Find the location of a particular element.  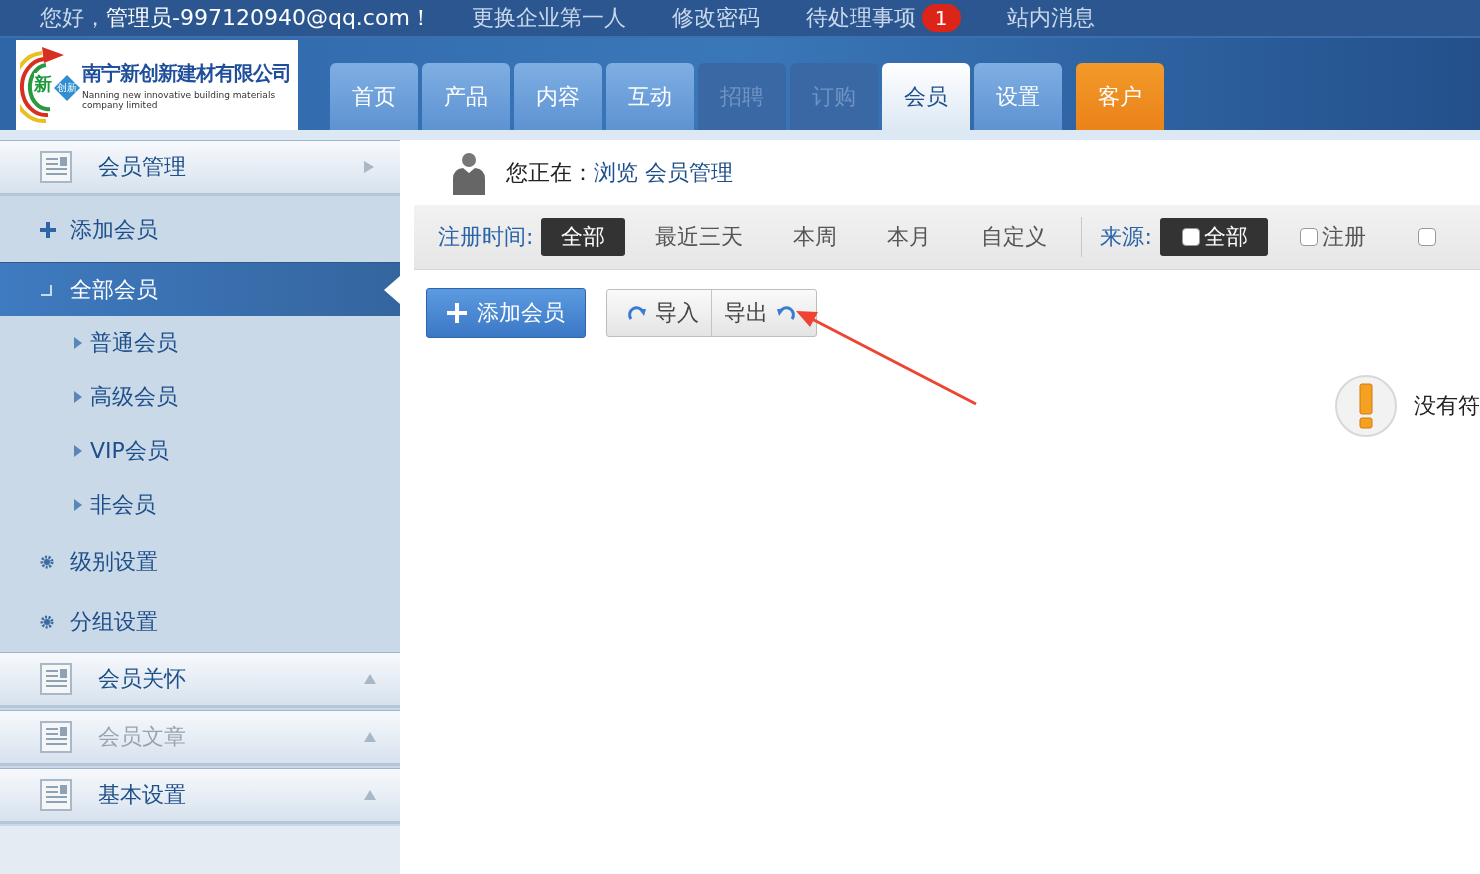

sidebar-subitem: 普通会员 is located at coordinates (200, 343).